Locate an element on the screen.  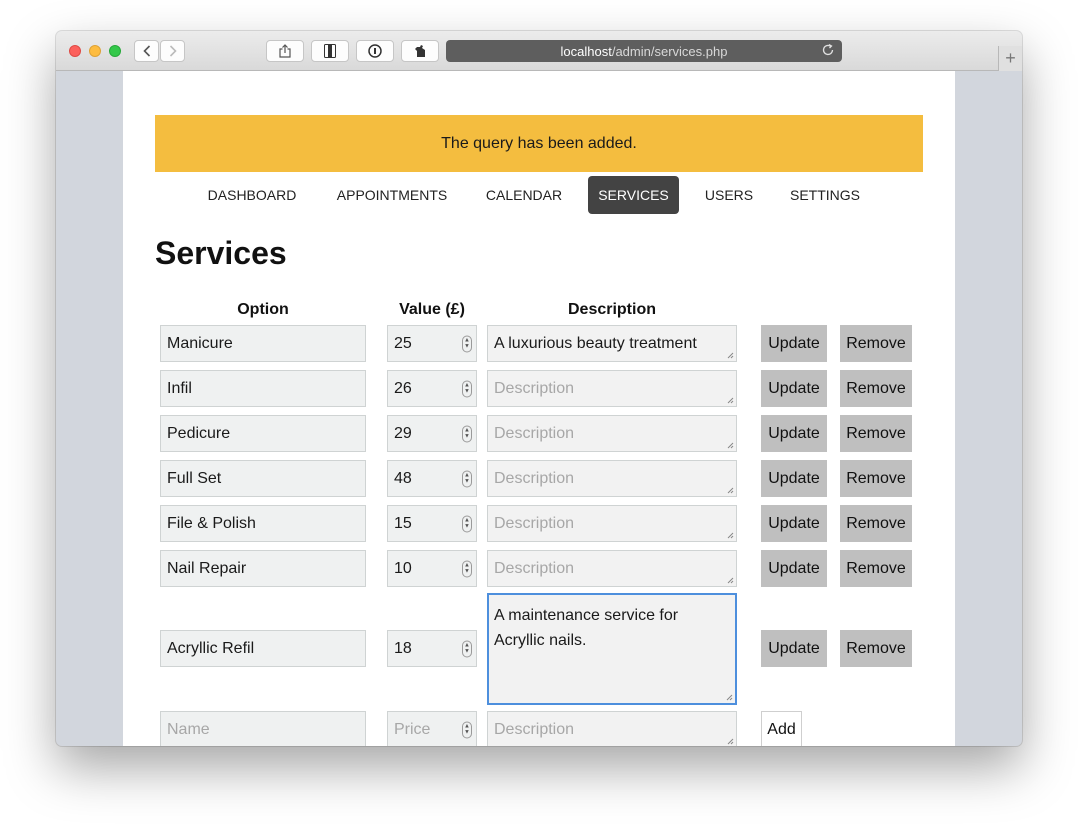
service-description-textarea: A luxurious beauty treatment is located at coordinates (612, 343).